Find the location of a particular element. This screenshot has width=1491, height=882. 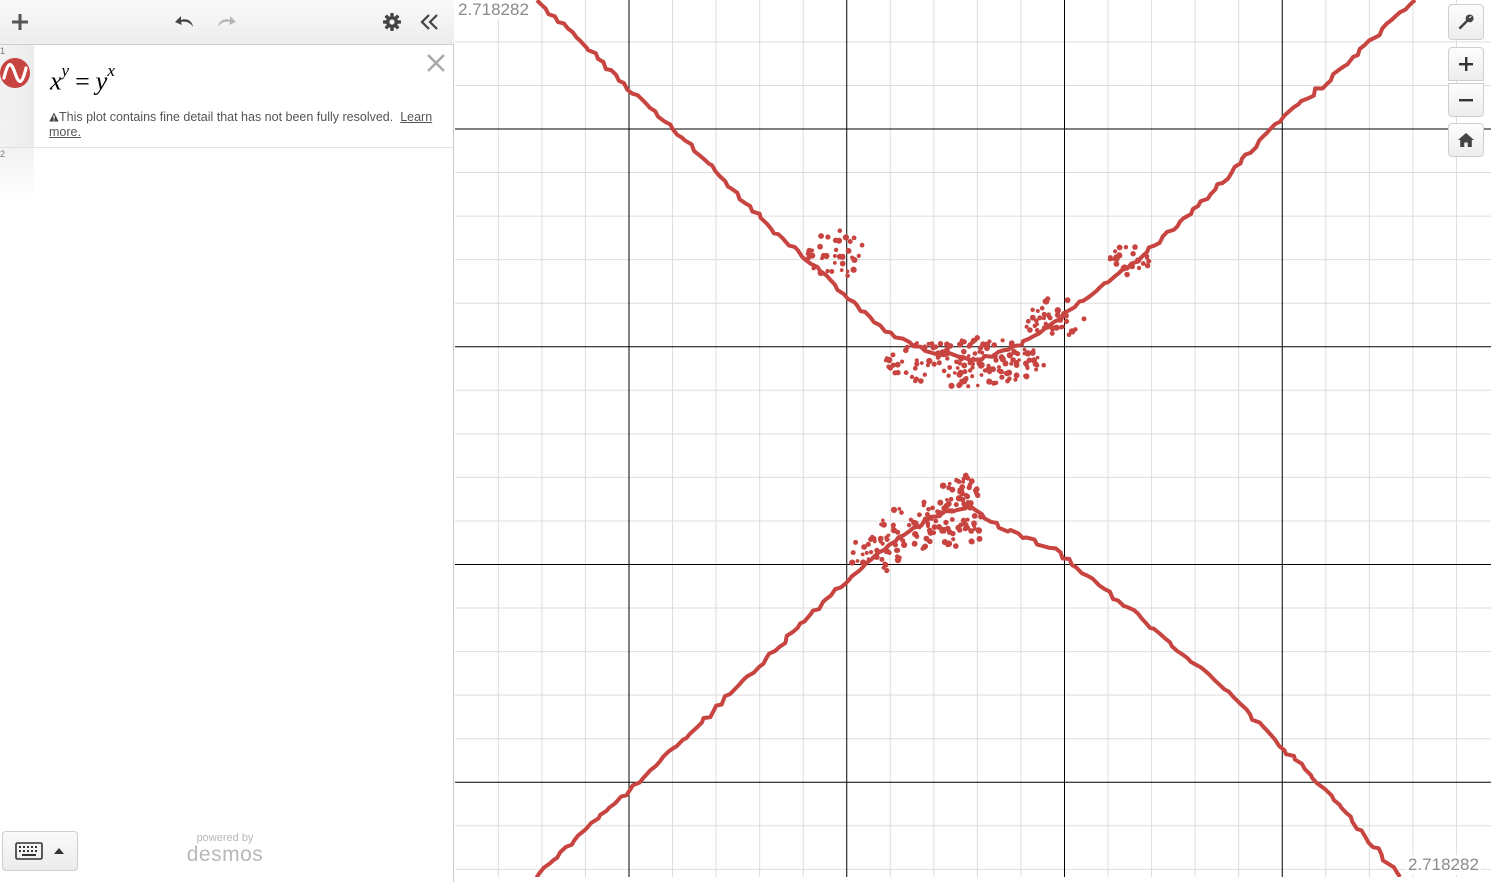

zoom-out-button is located at coordinates (1466, 100).